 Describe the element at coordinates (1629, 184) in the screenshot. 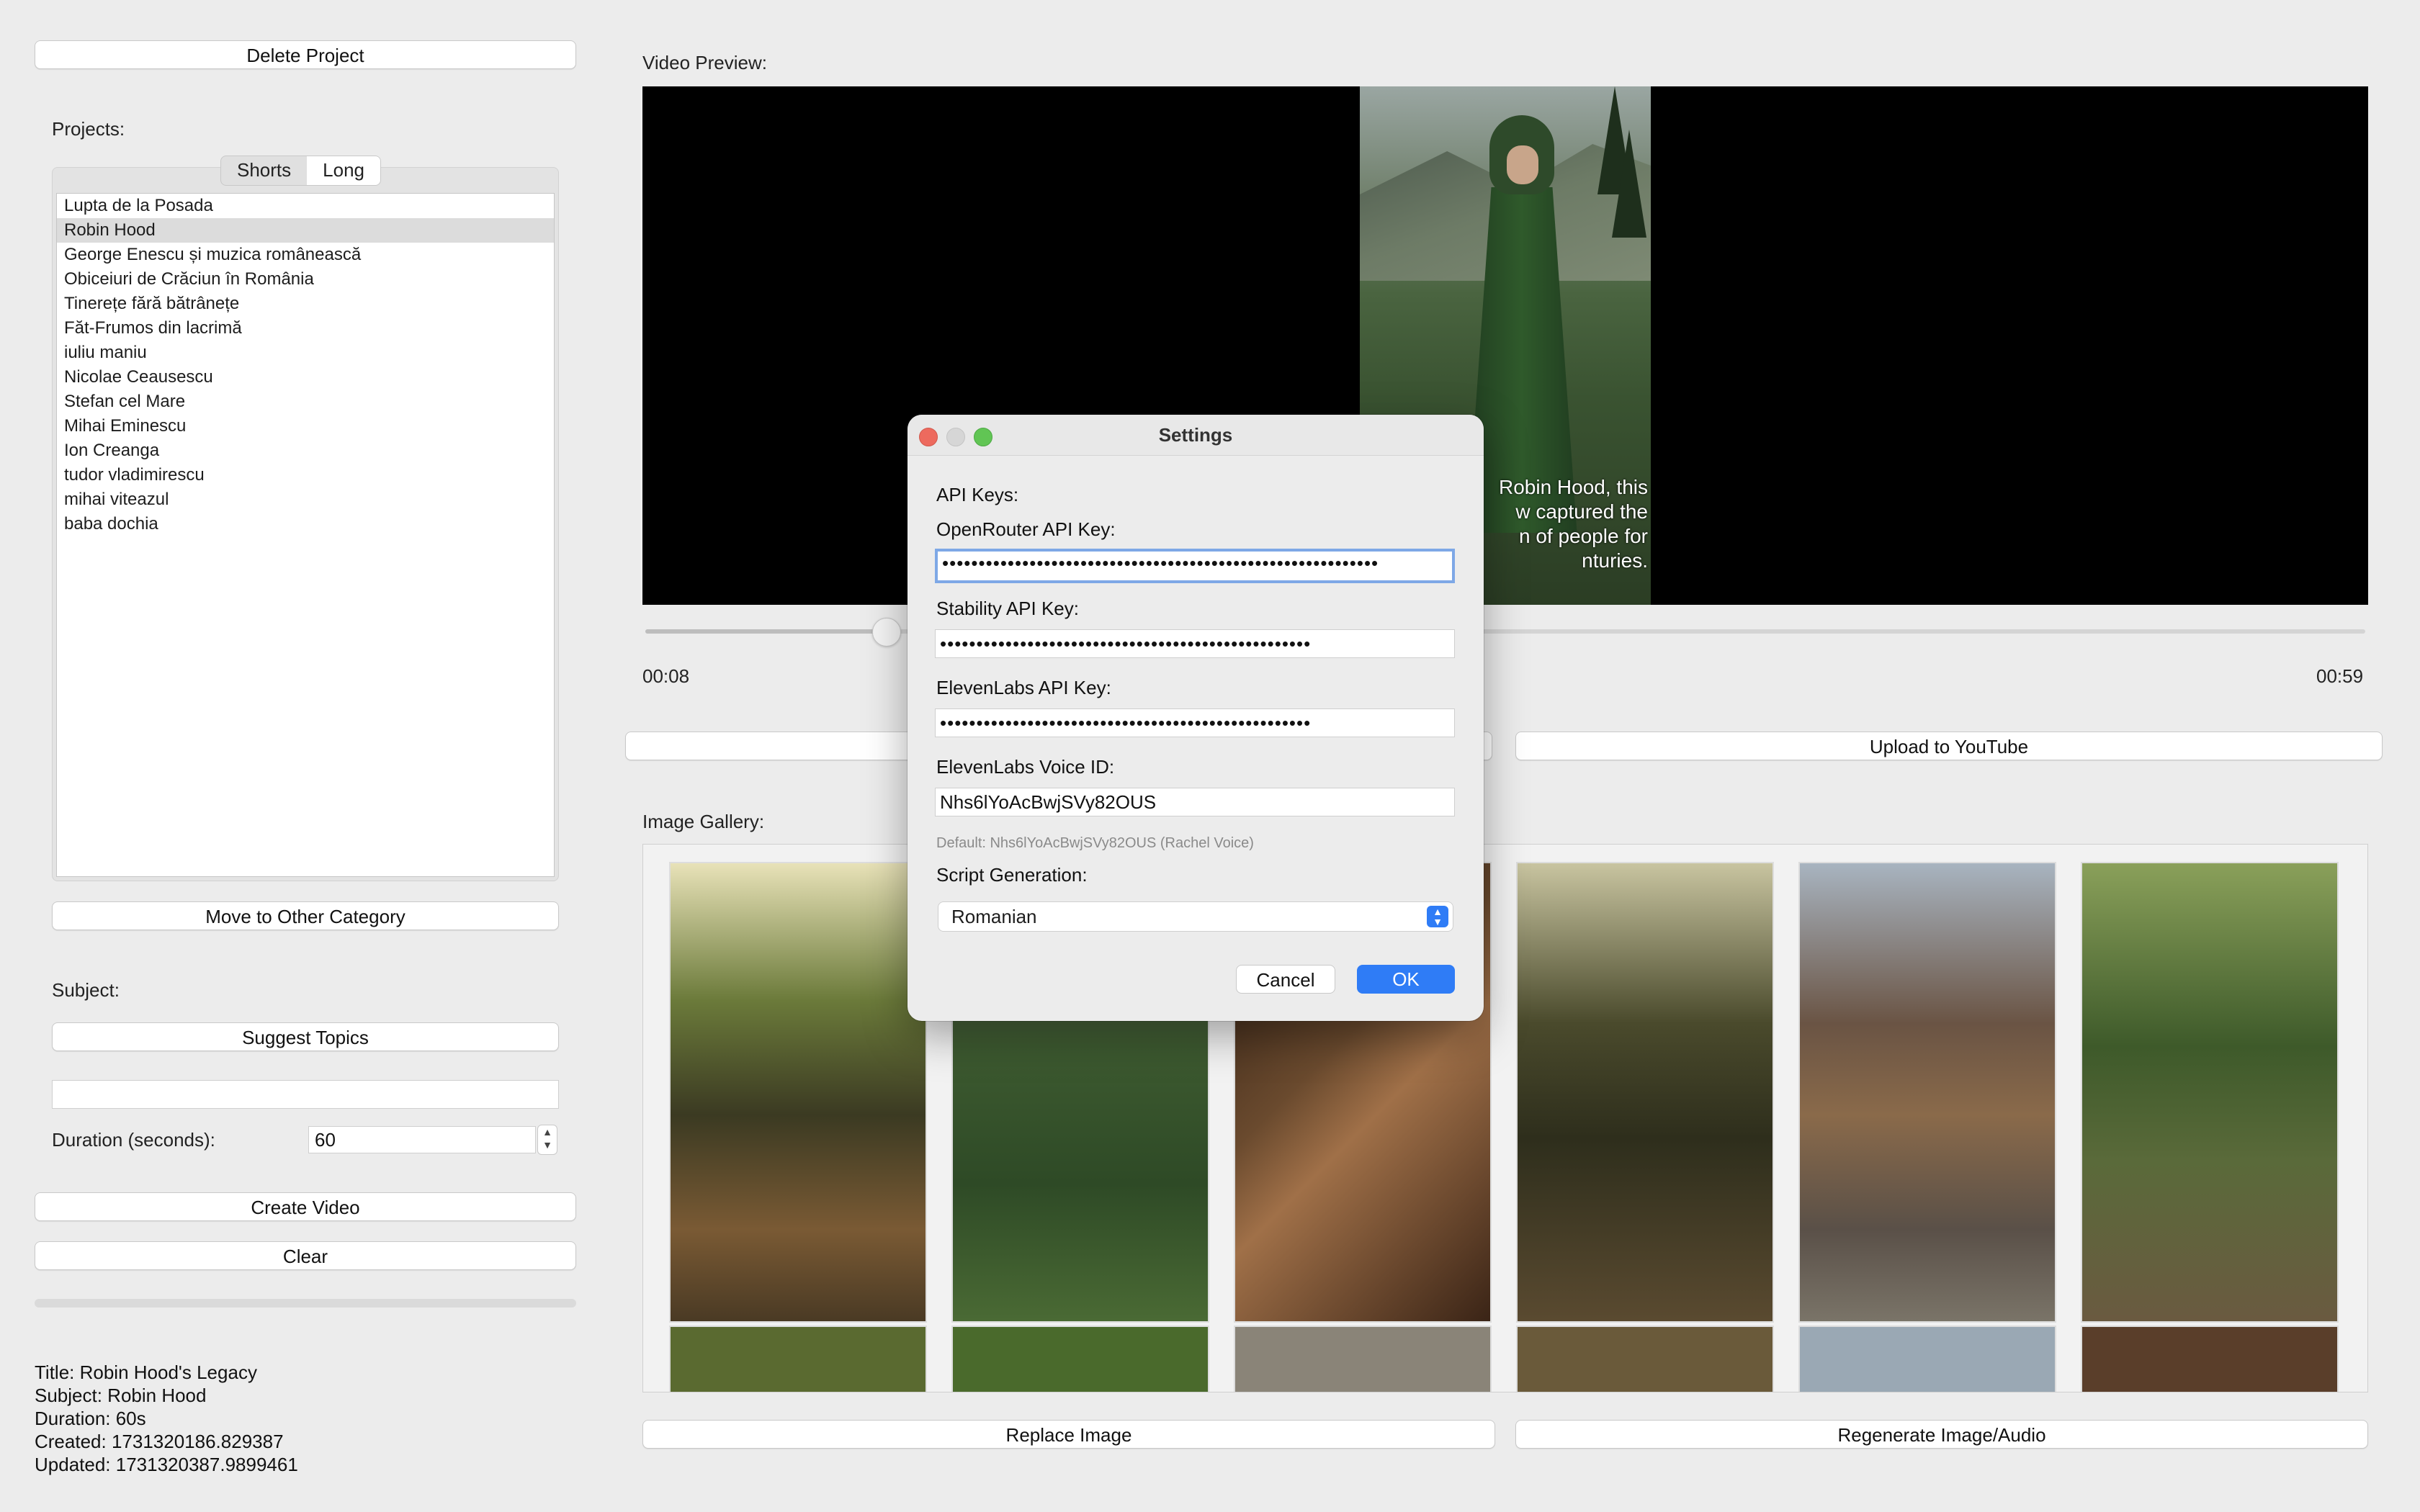

I see `tree-shape` at that location.